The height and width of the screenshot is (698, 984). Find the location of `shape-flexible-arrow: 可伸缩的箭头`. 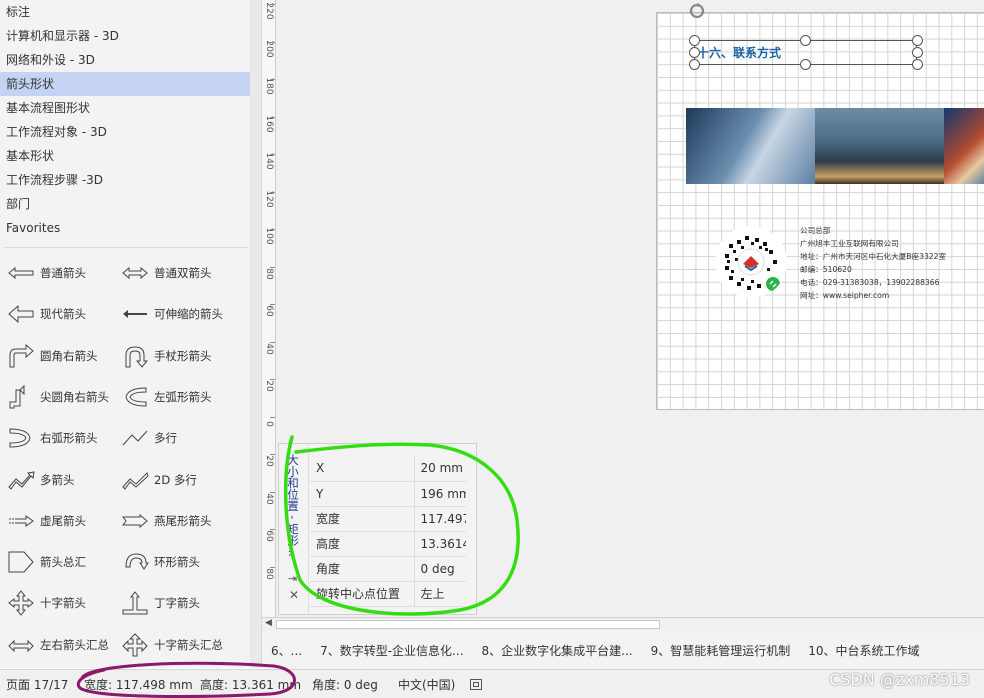

shape-flexible-arrow: 可伸缩的箭头 is located at coordinates (171, 314).